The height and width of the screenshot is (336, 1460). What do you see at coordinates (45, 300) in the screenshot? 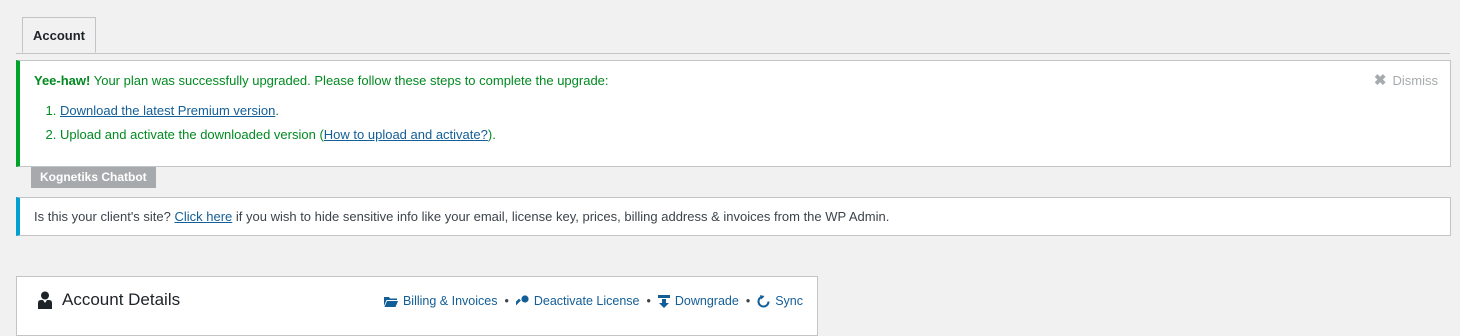
I see `user-icon` at bounding box center [45, 300].